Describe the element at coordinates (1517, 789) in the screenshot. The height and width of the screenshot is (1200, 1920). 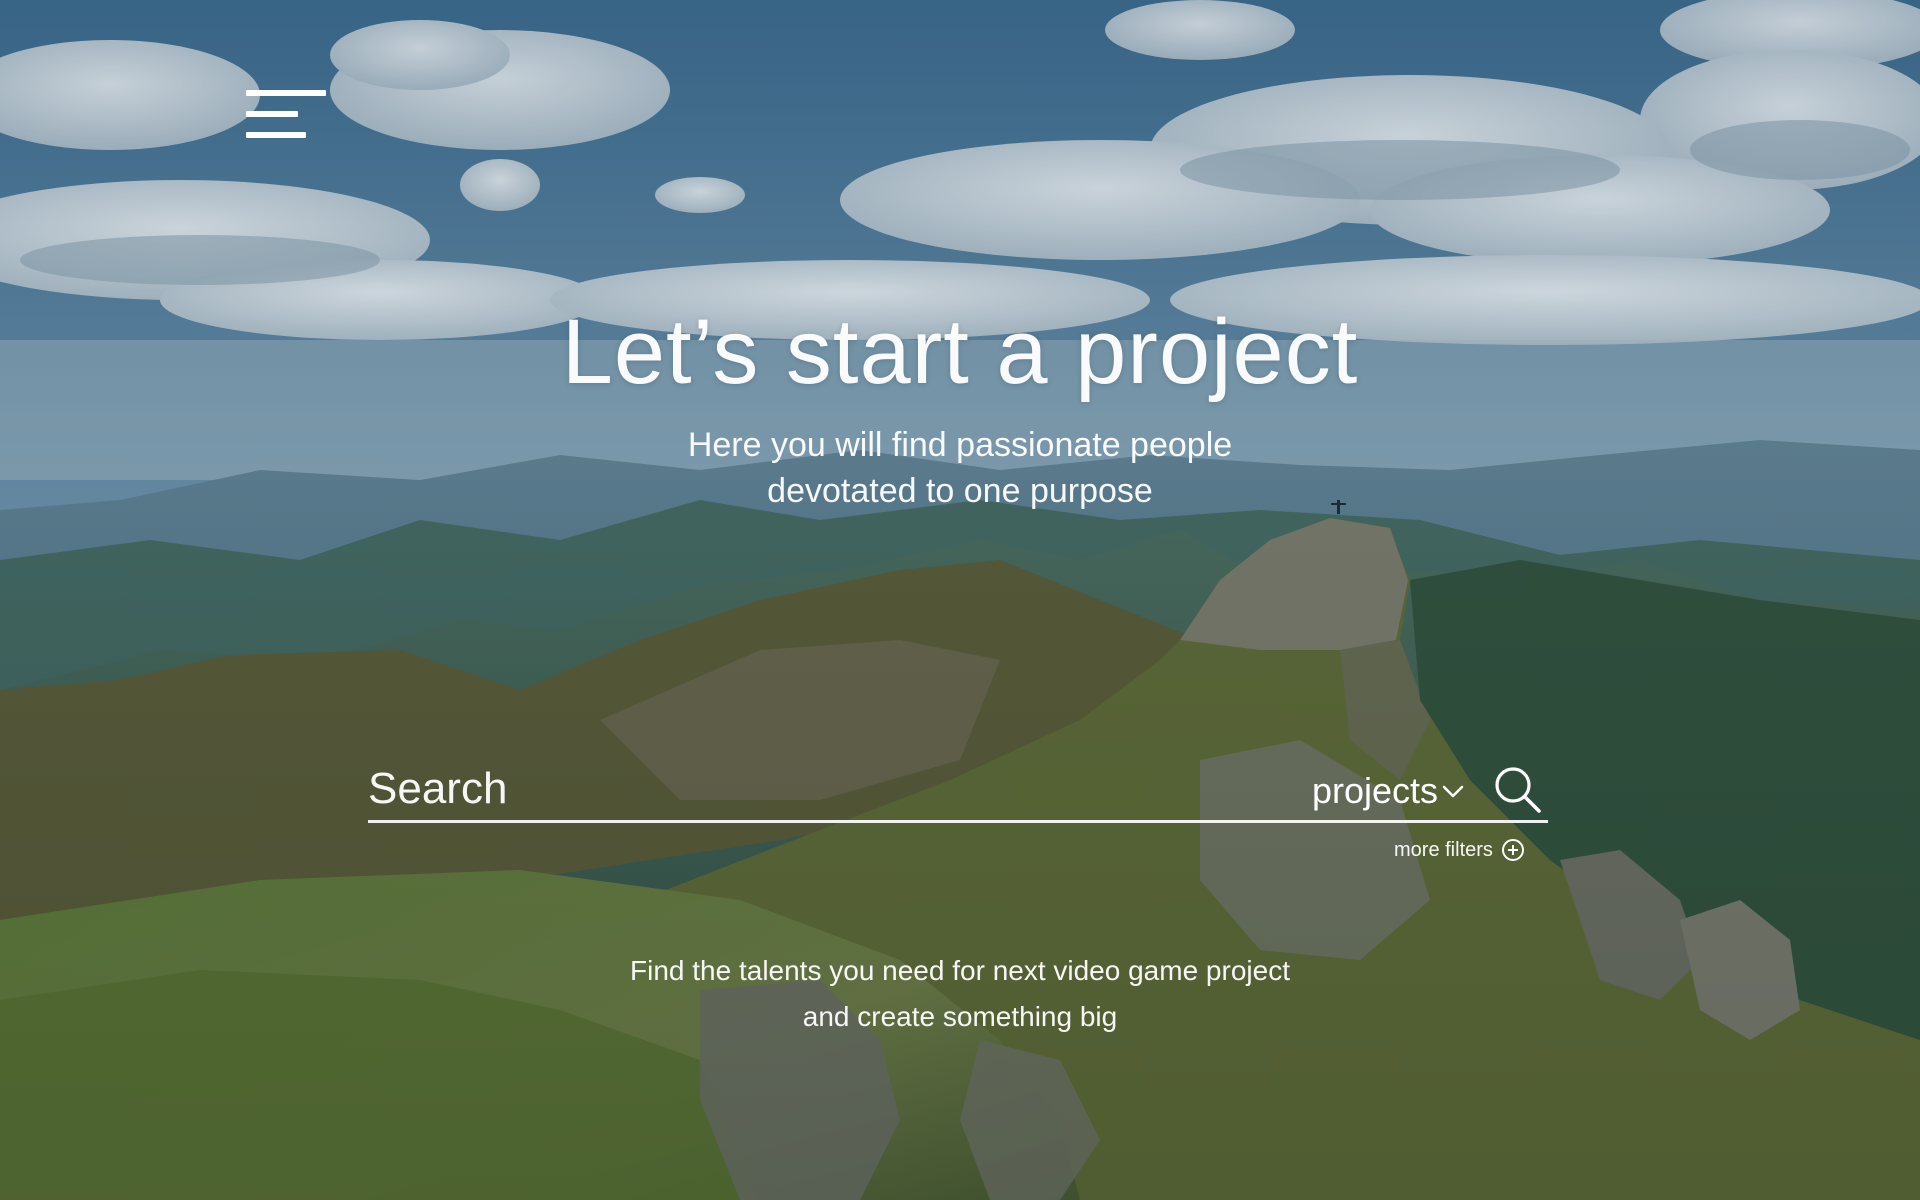
I see `search-icon` at that location.